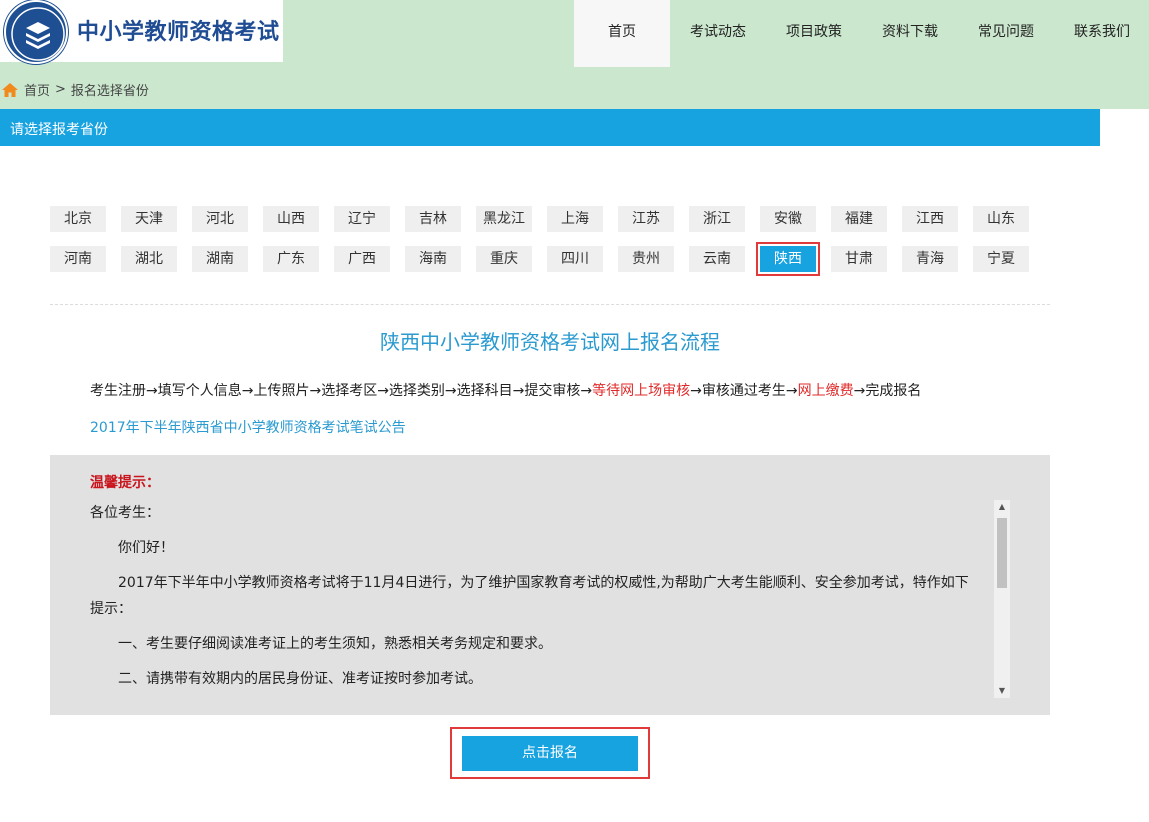  Describe the element at coordinates (646, 259) in the screenshot. I see `province-button: 贵州` at that location.